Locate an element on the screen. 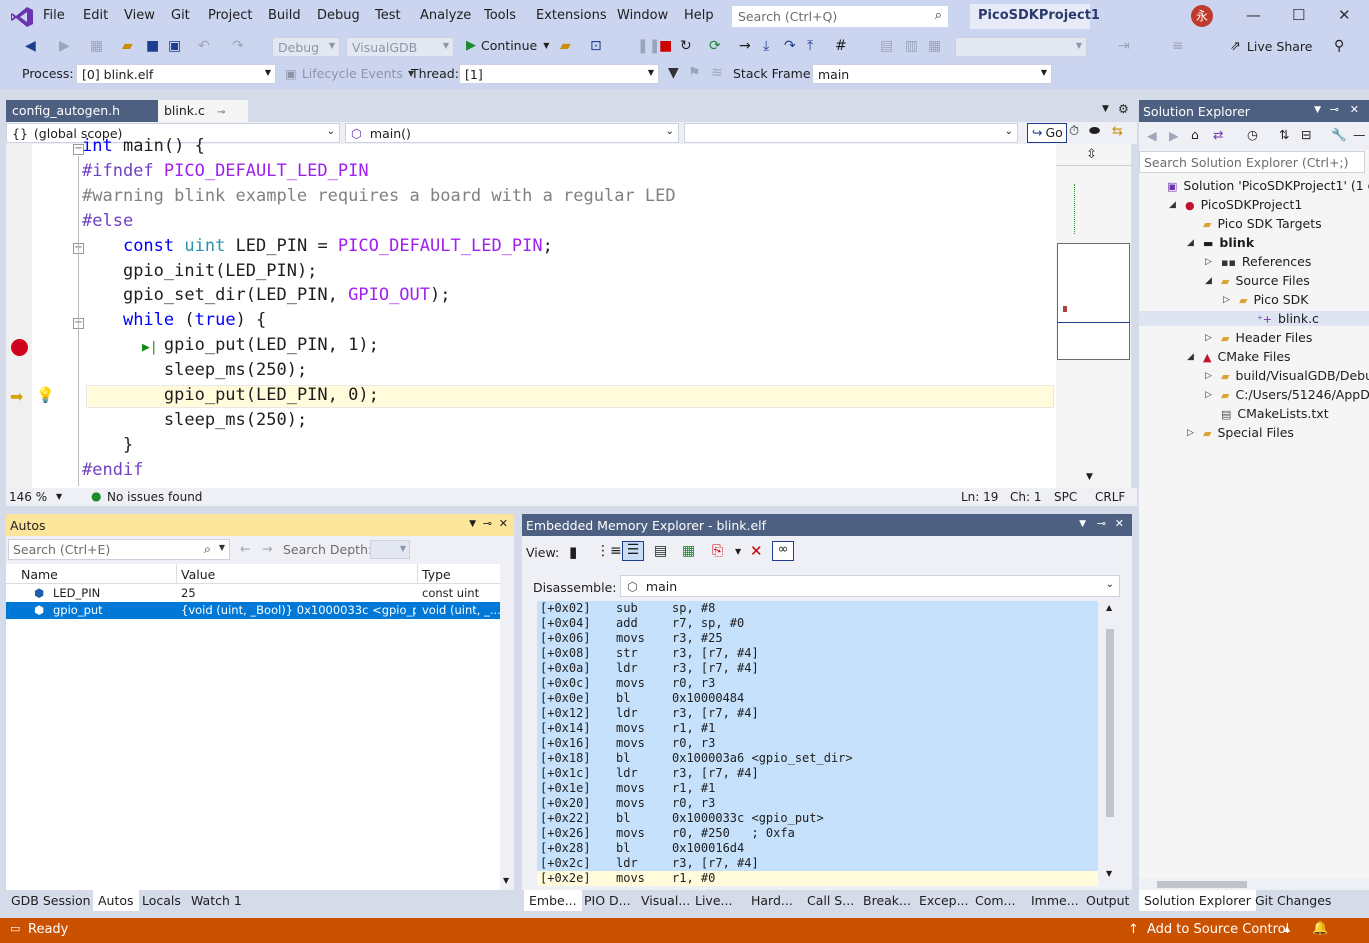 The image size is (1369, 943). line-ending: CRLF is located at coordinates (1110, 497).